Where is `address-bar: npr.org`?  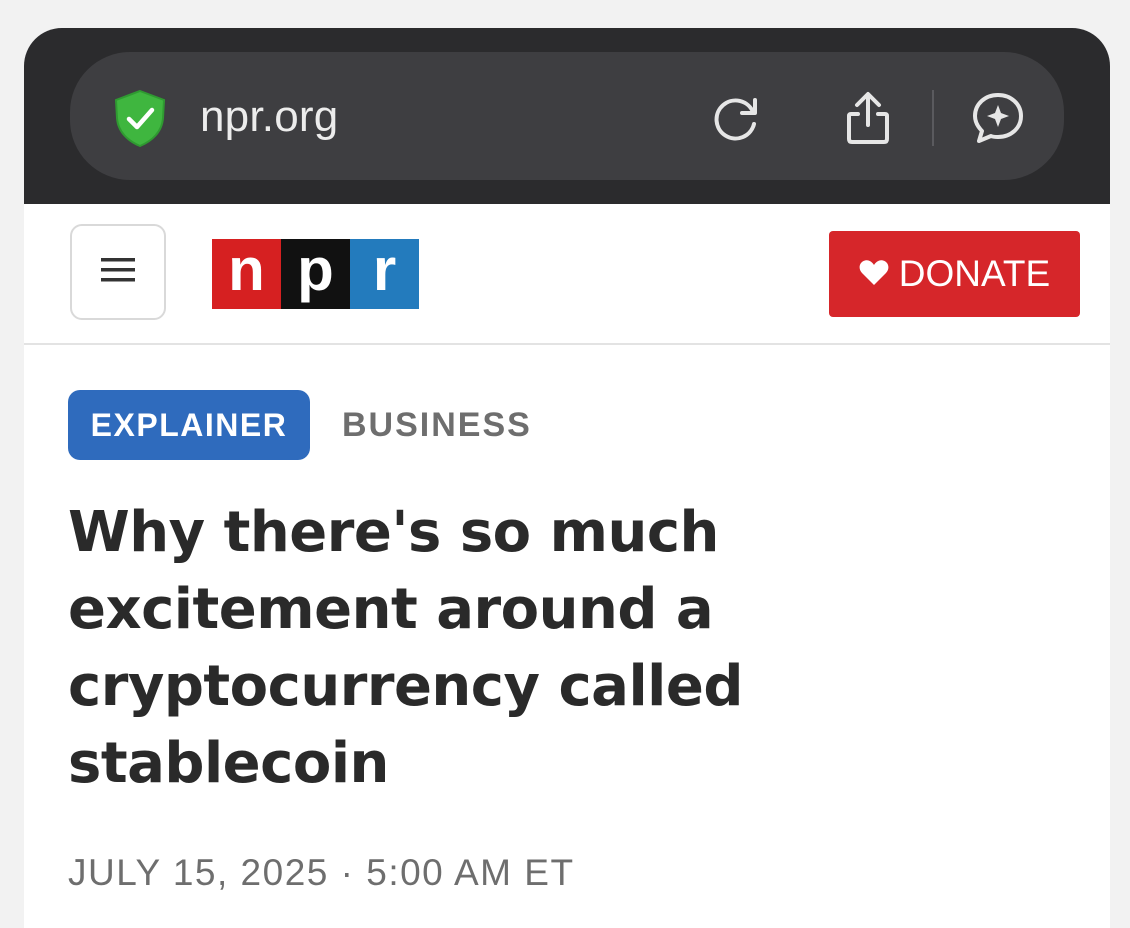
address-bar: npr.org is located at coordinates (567, 116).